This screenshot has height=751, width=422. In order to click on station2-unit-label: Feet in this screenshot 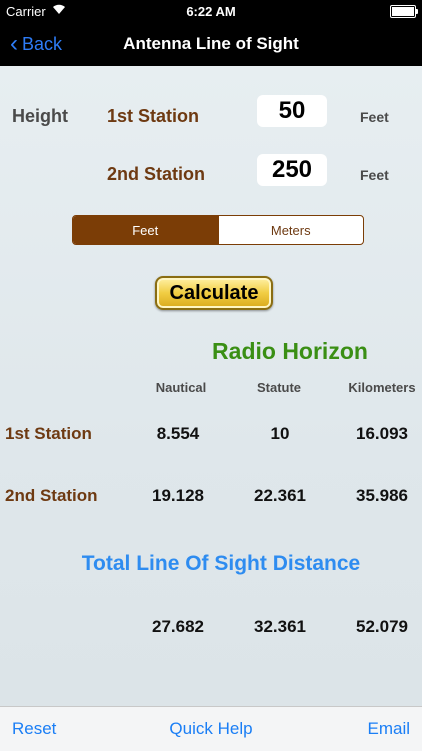, I will do `click(374, 175)`.